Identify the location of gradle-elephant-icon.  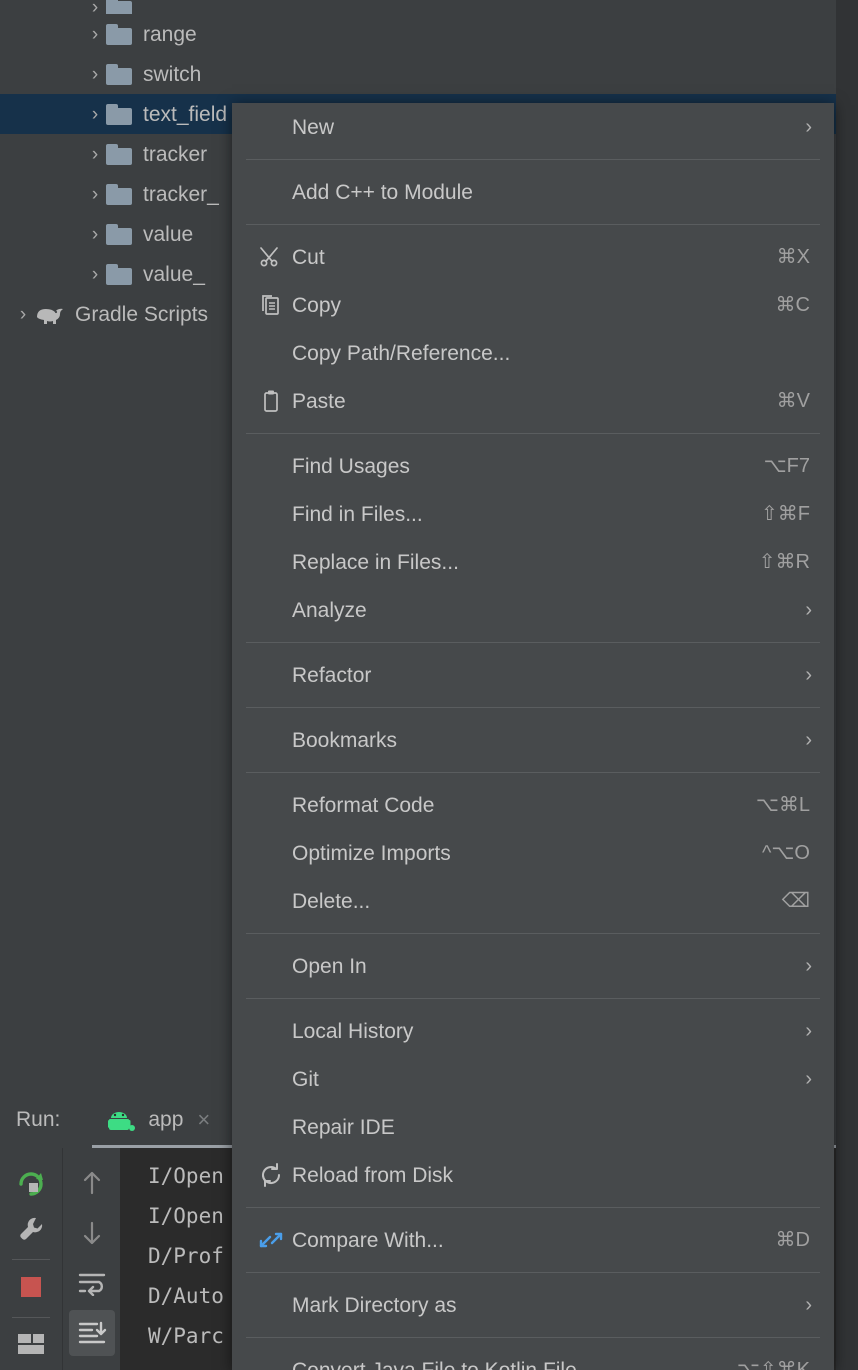
(50, 314).